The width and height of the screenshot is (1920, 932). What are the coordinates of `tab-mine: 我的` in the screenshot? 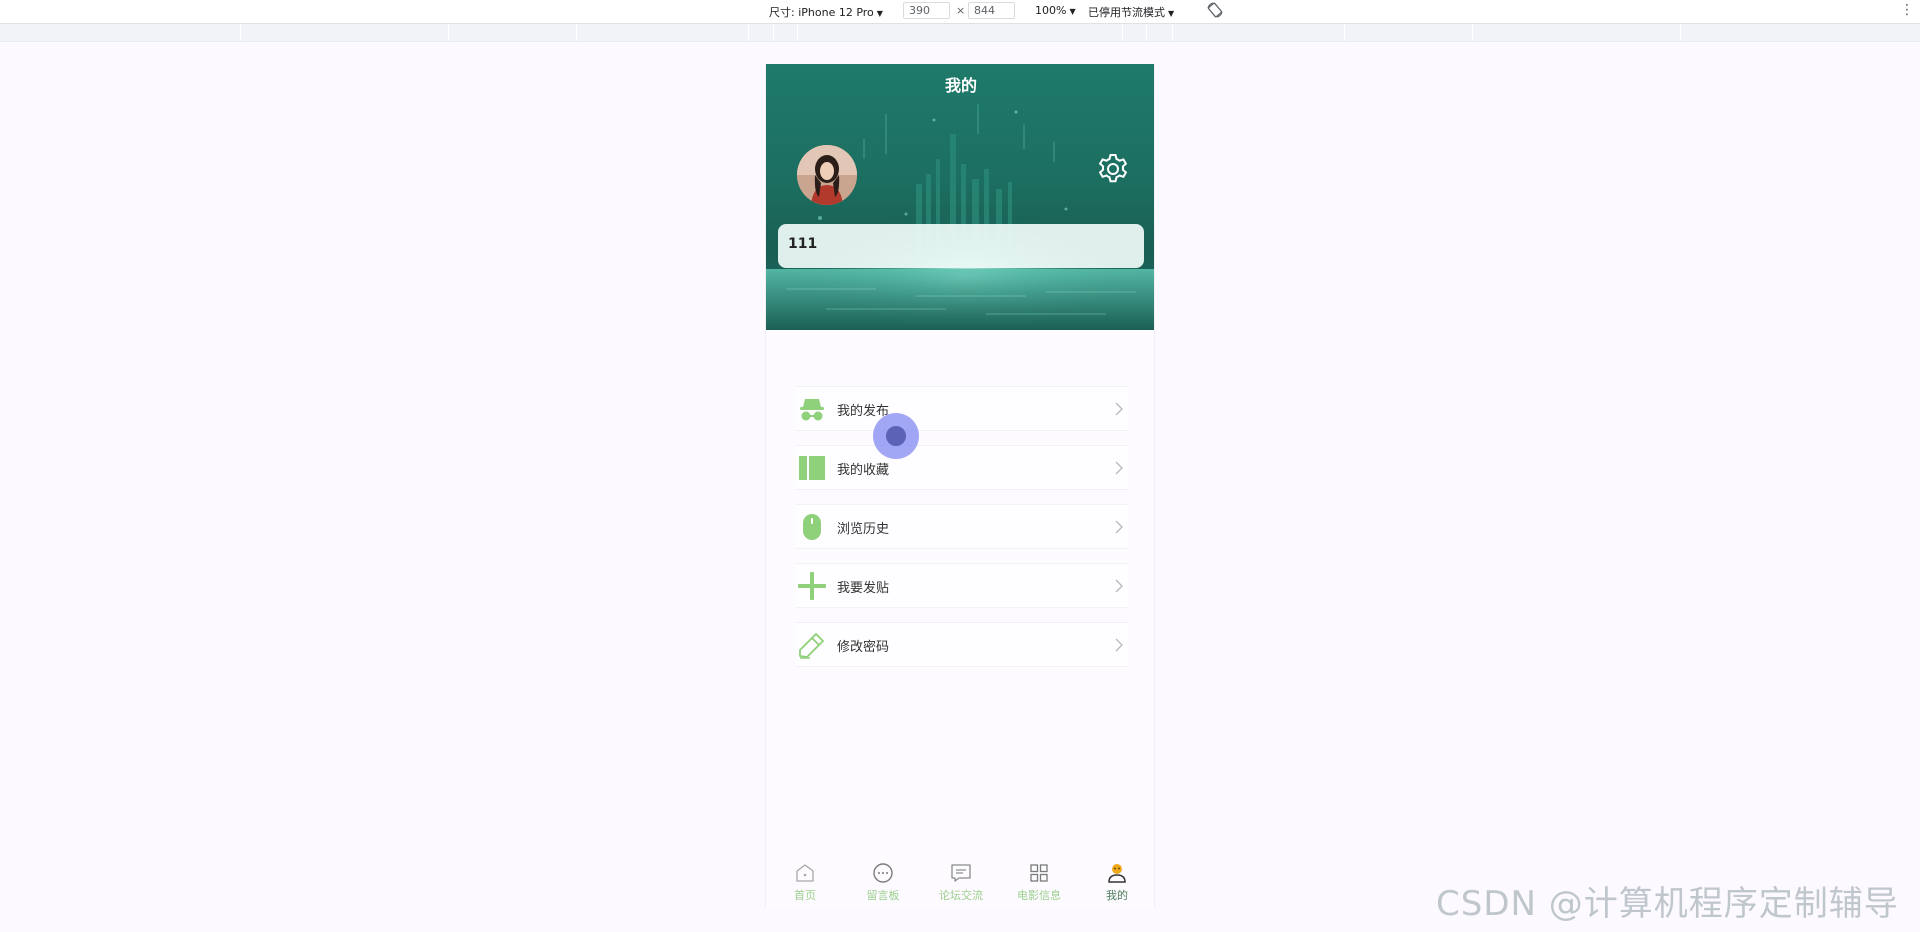 It's located at (1116, 881).